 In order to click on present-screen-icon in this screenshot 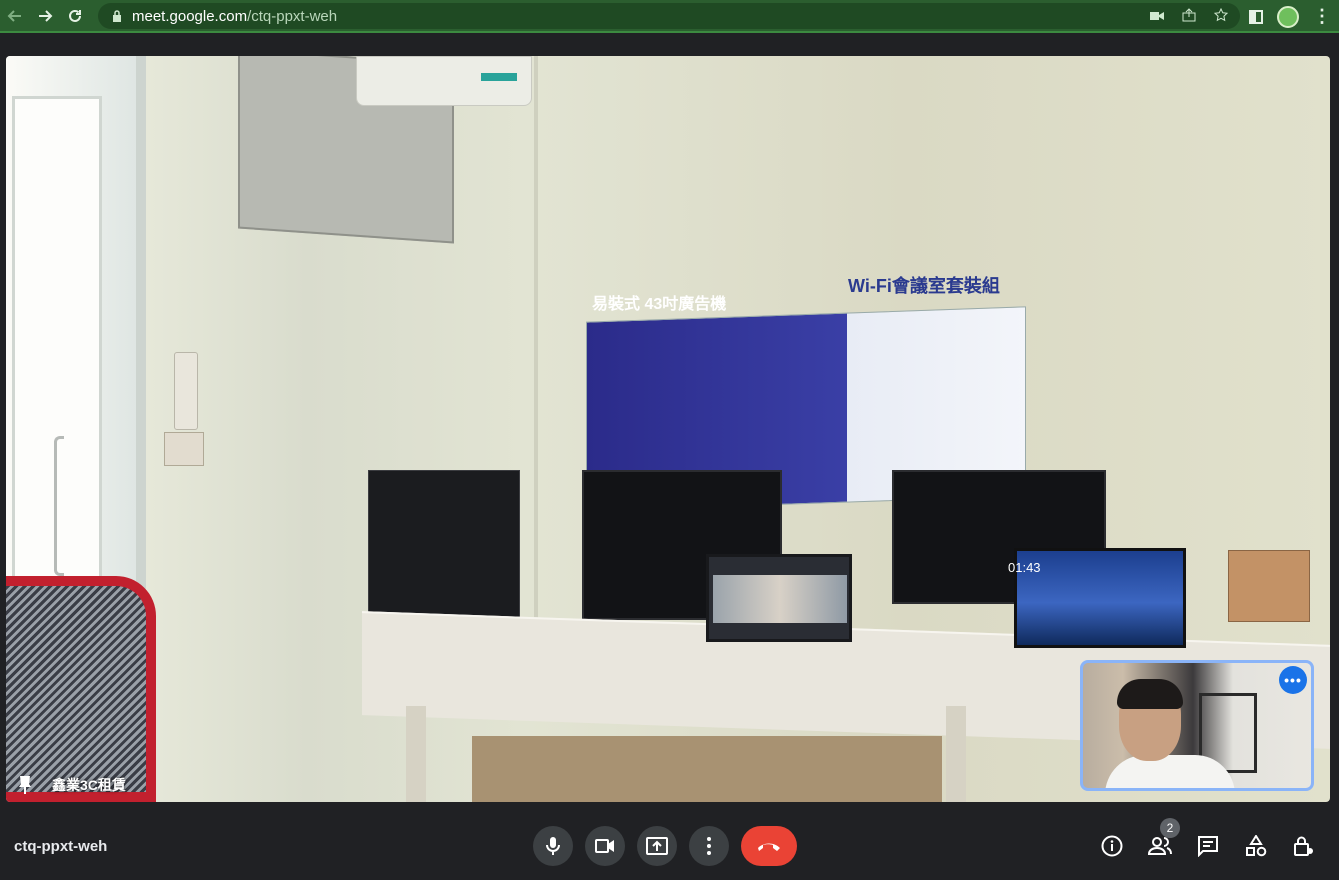, I will do `click(657, 846)`.